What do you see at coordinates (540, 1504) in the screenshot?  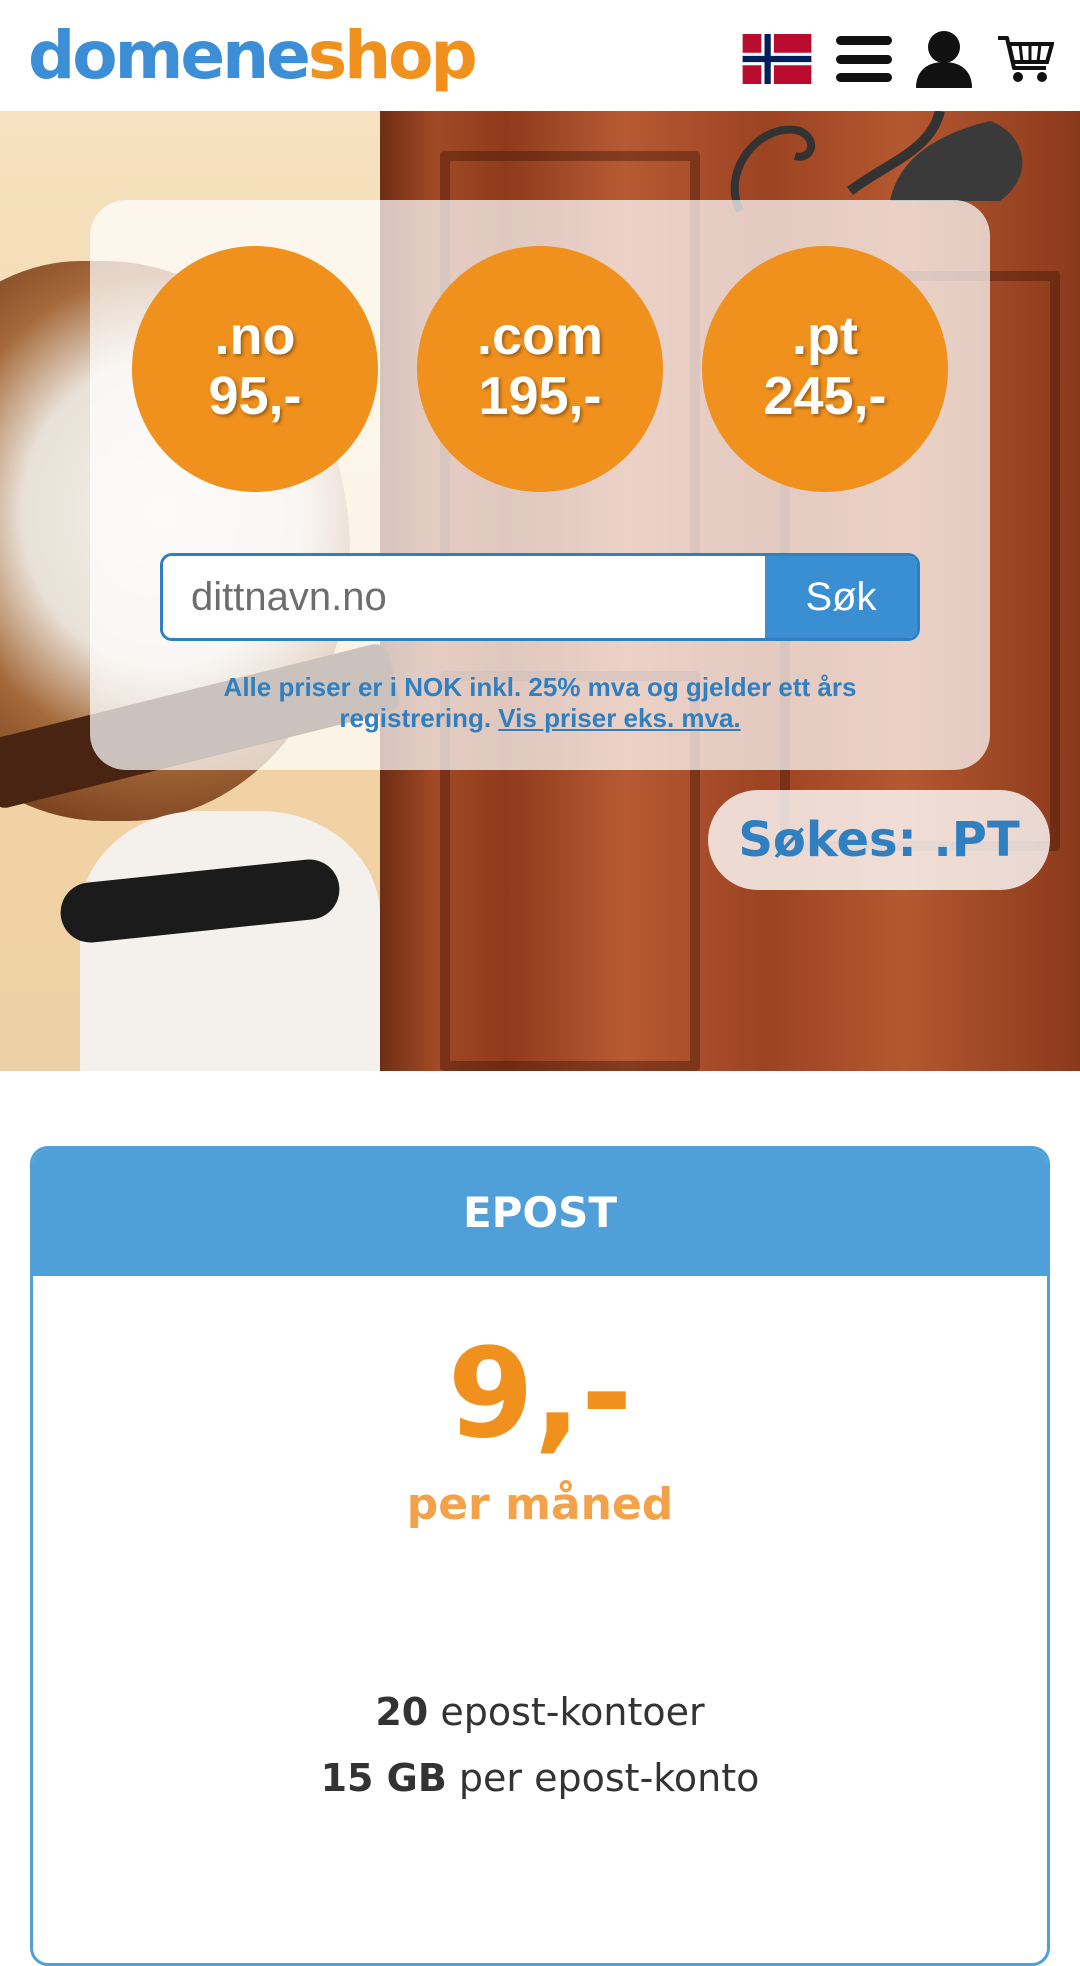 I see `card-period: per måned` at bounding box center [540, 1504].